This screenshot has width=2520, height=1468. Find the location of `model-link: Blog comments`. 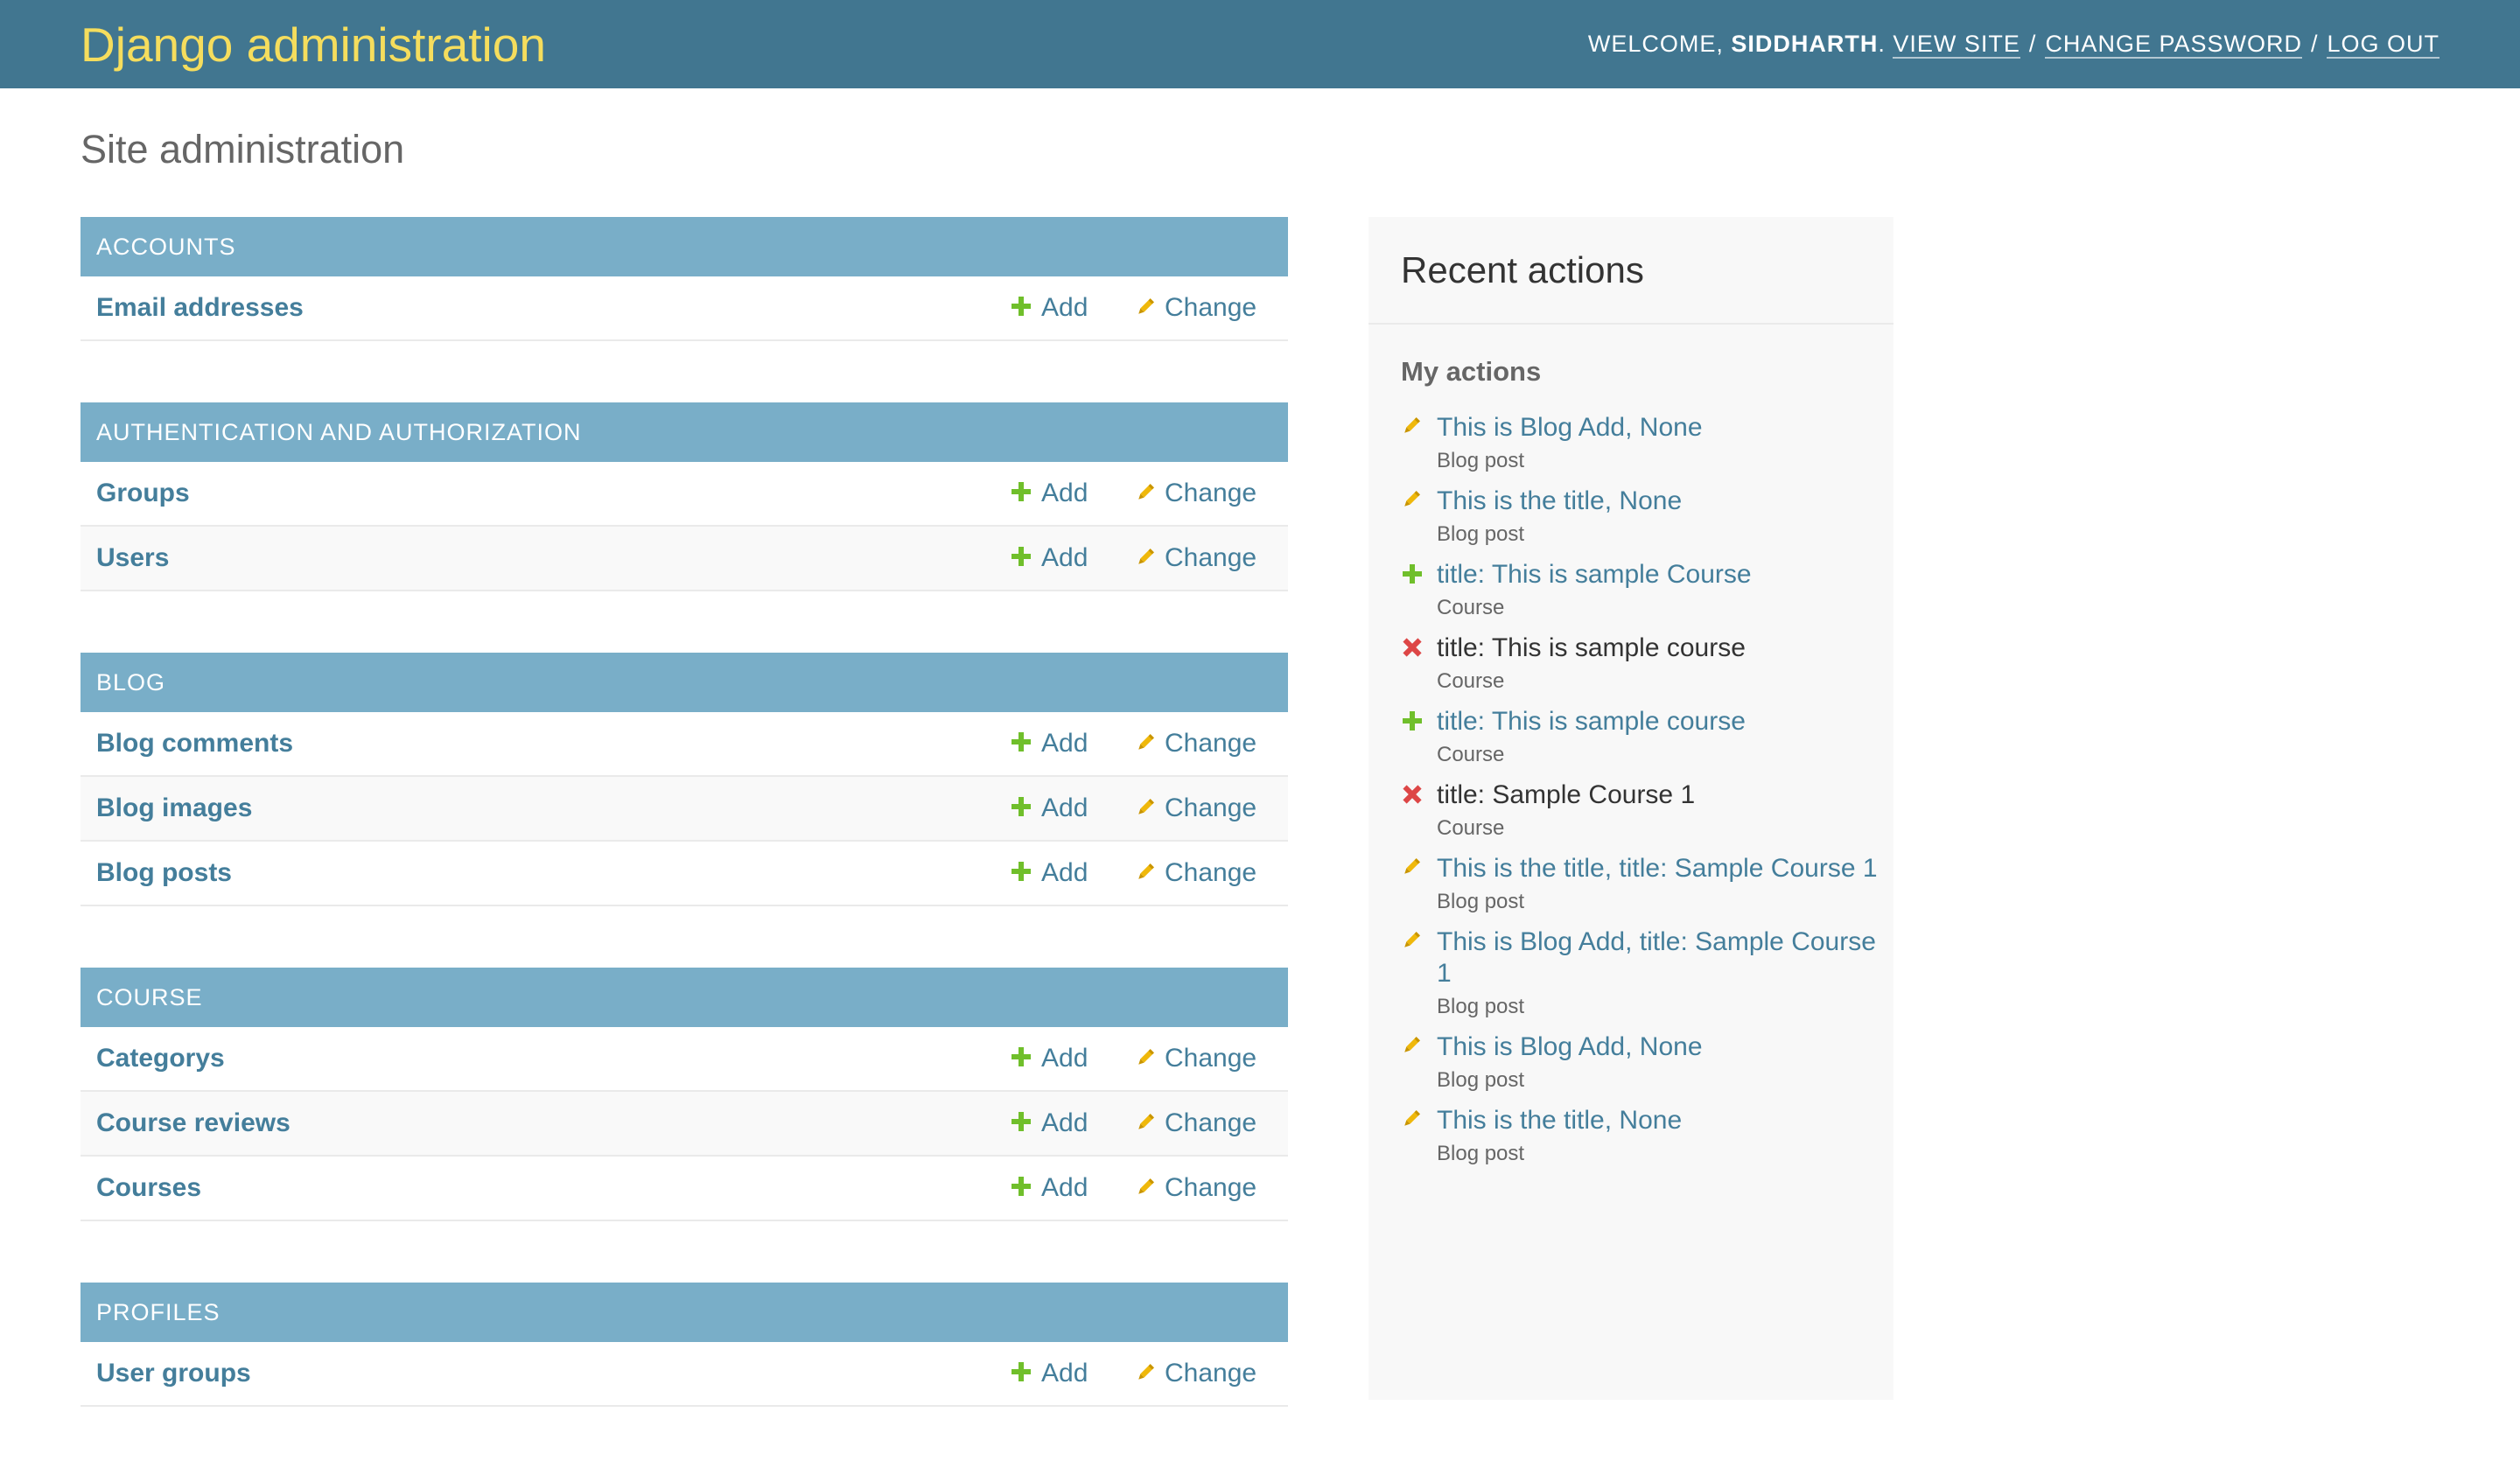

model-link: Blog comments is located at coordinates (194, 743).